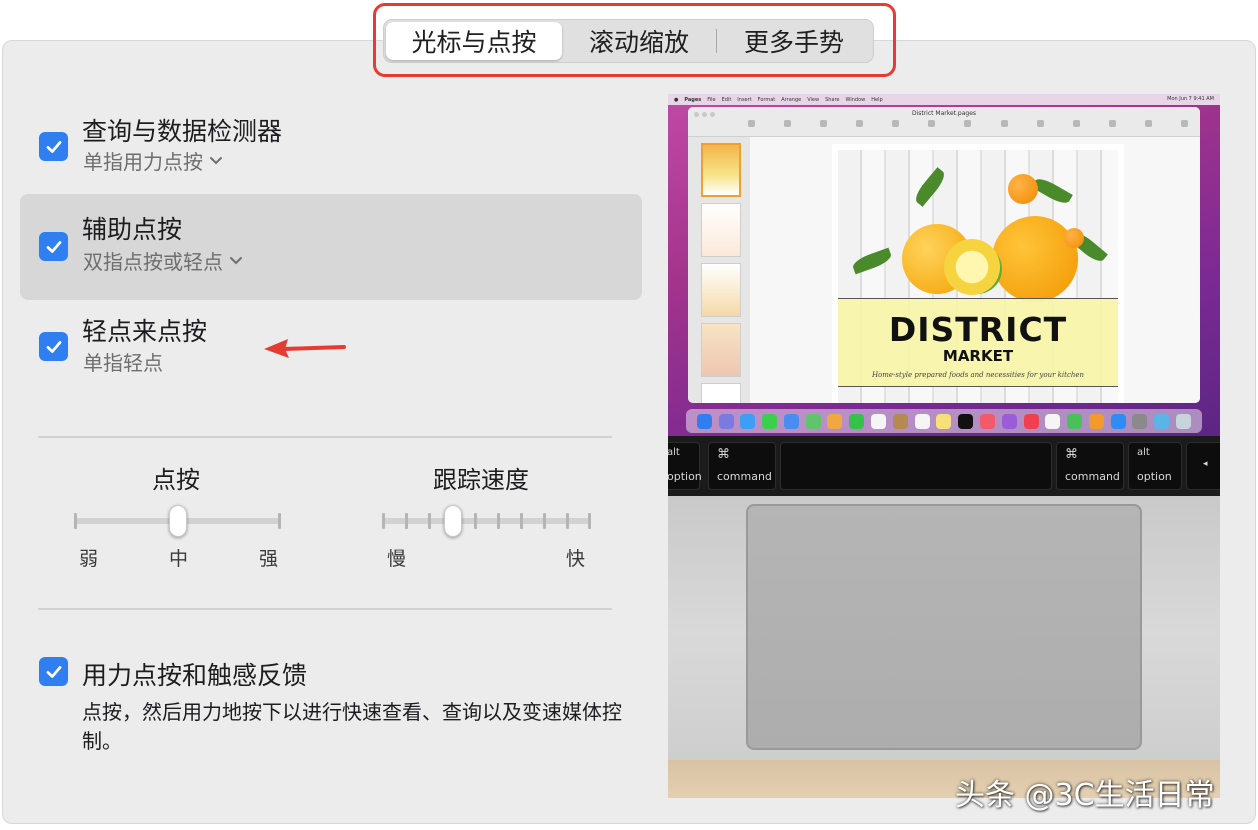 This screenshot has width=1258, height=830. I want to click on secondary-click-checkbox, so click(53, 246).